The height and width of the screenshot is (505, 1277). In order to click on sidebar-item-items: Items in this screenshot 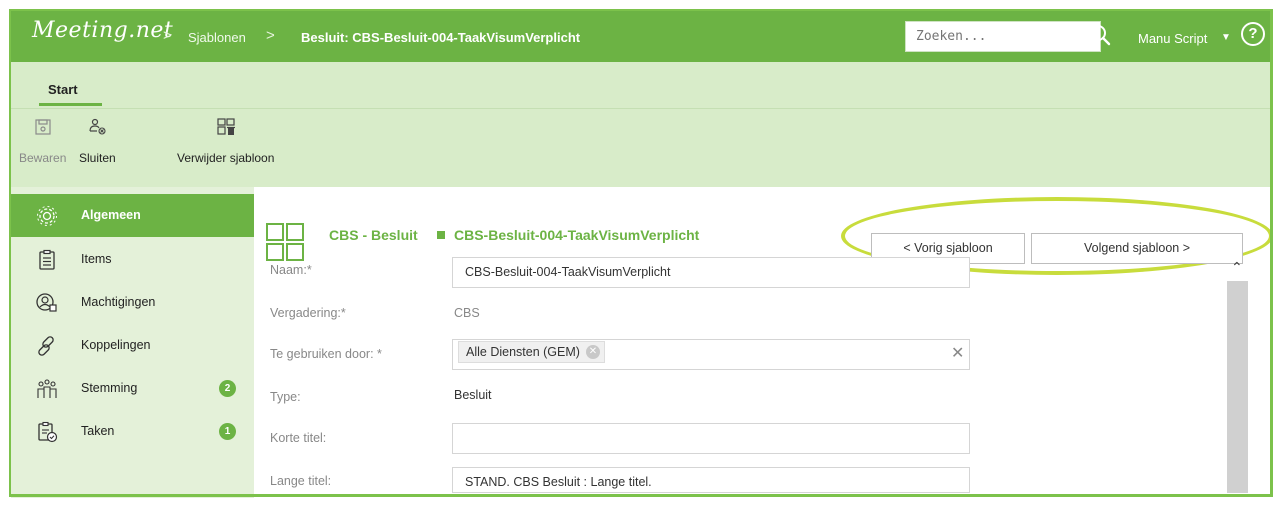, I will do `click(132, 259)`.